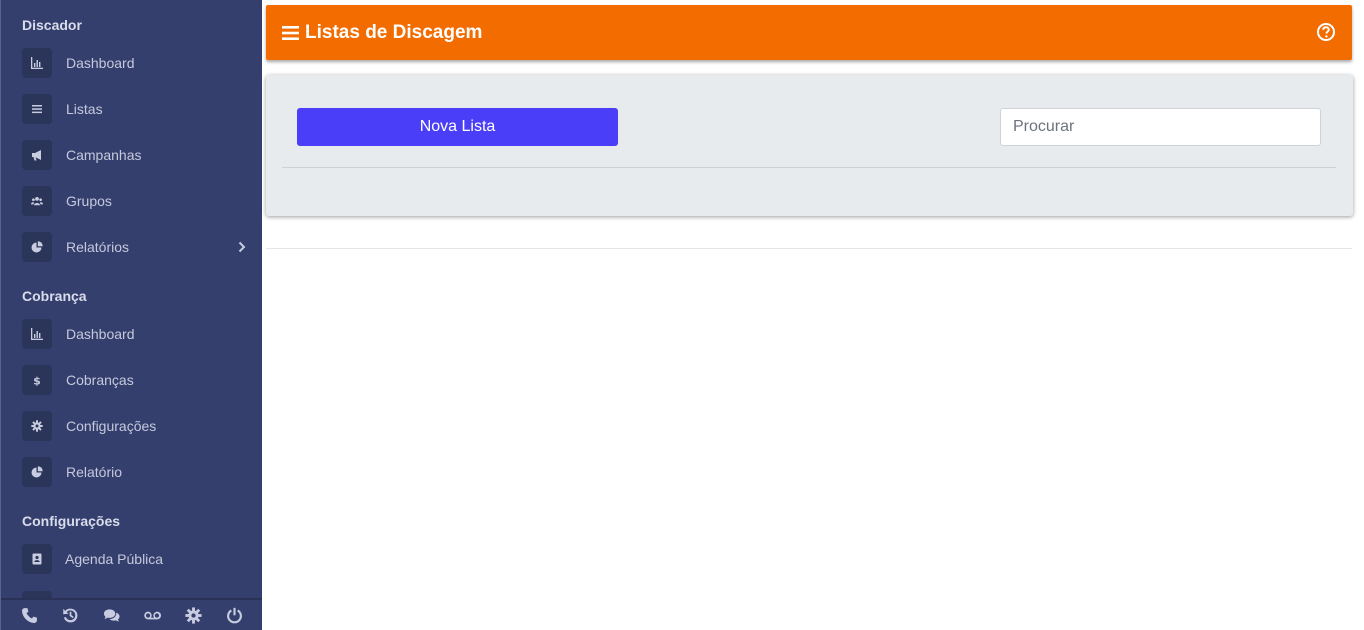 This screenshot has width=1364, height=630. Describe the element at coordinates (71, 521) in the screenshot. I see `section-title-configuracoes: Configurações` at that location.